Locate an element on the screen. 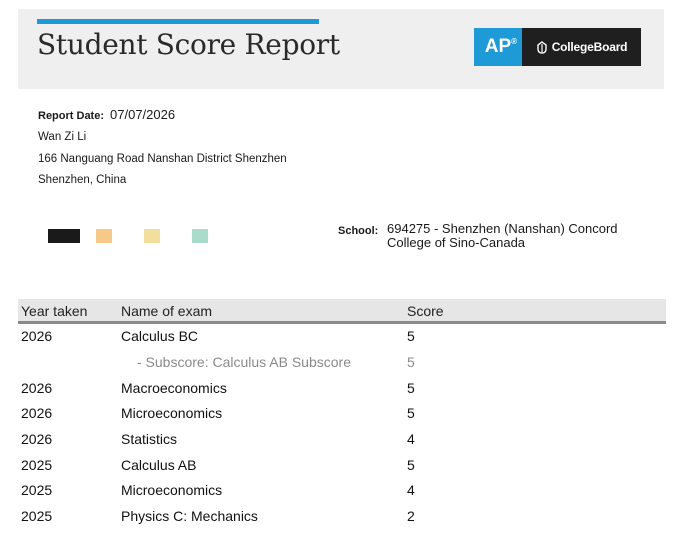  report-date-line: Report Date: 07/07/2026 is located at coordinates (106, 114).